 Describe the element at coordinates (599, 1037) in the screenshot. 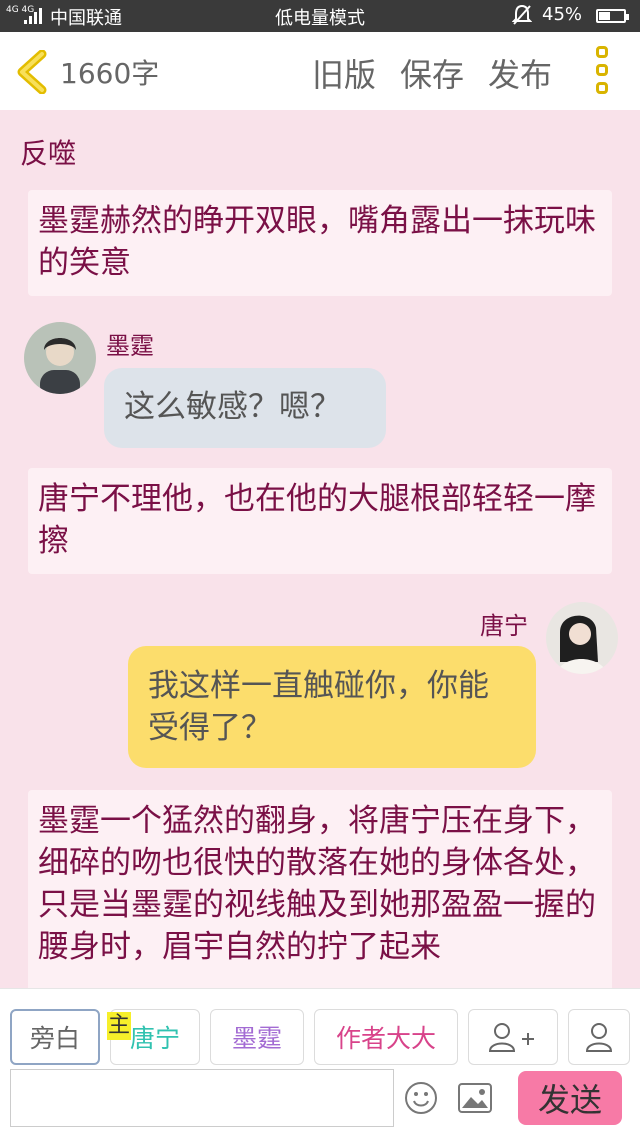

I see `character-manage-icon` at that location.